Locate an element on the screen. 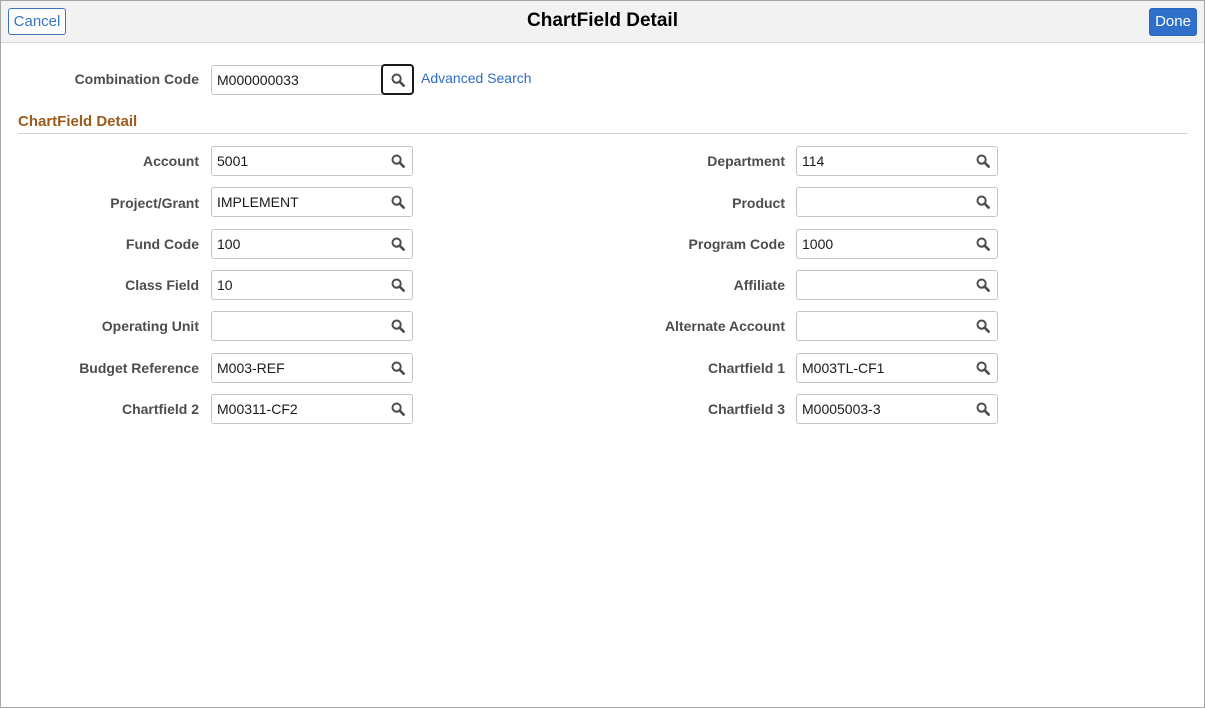 This screenshot has height=708, width=1205. chartfield-3-value: M0005003-3 is located at coordinates (841, 409).